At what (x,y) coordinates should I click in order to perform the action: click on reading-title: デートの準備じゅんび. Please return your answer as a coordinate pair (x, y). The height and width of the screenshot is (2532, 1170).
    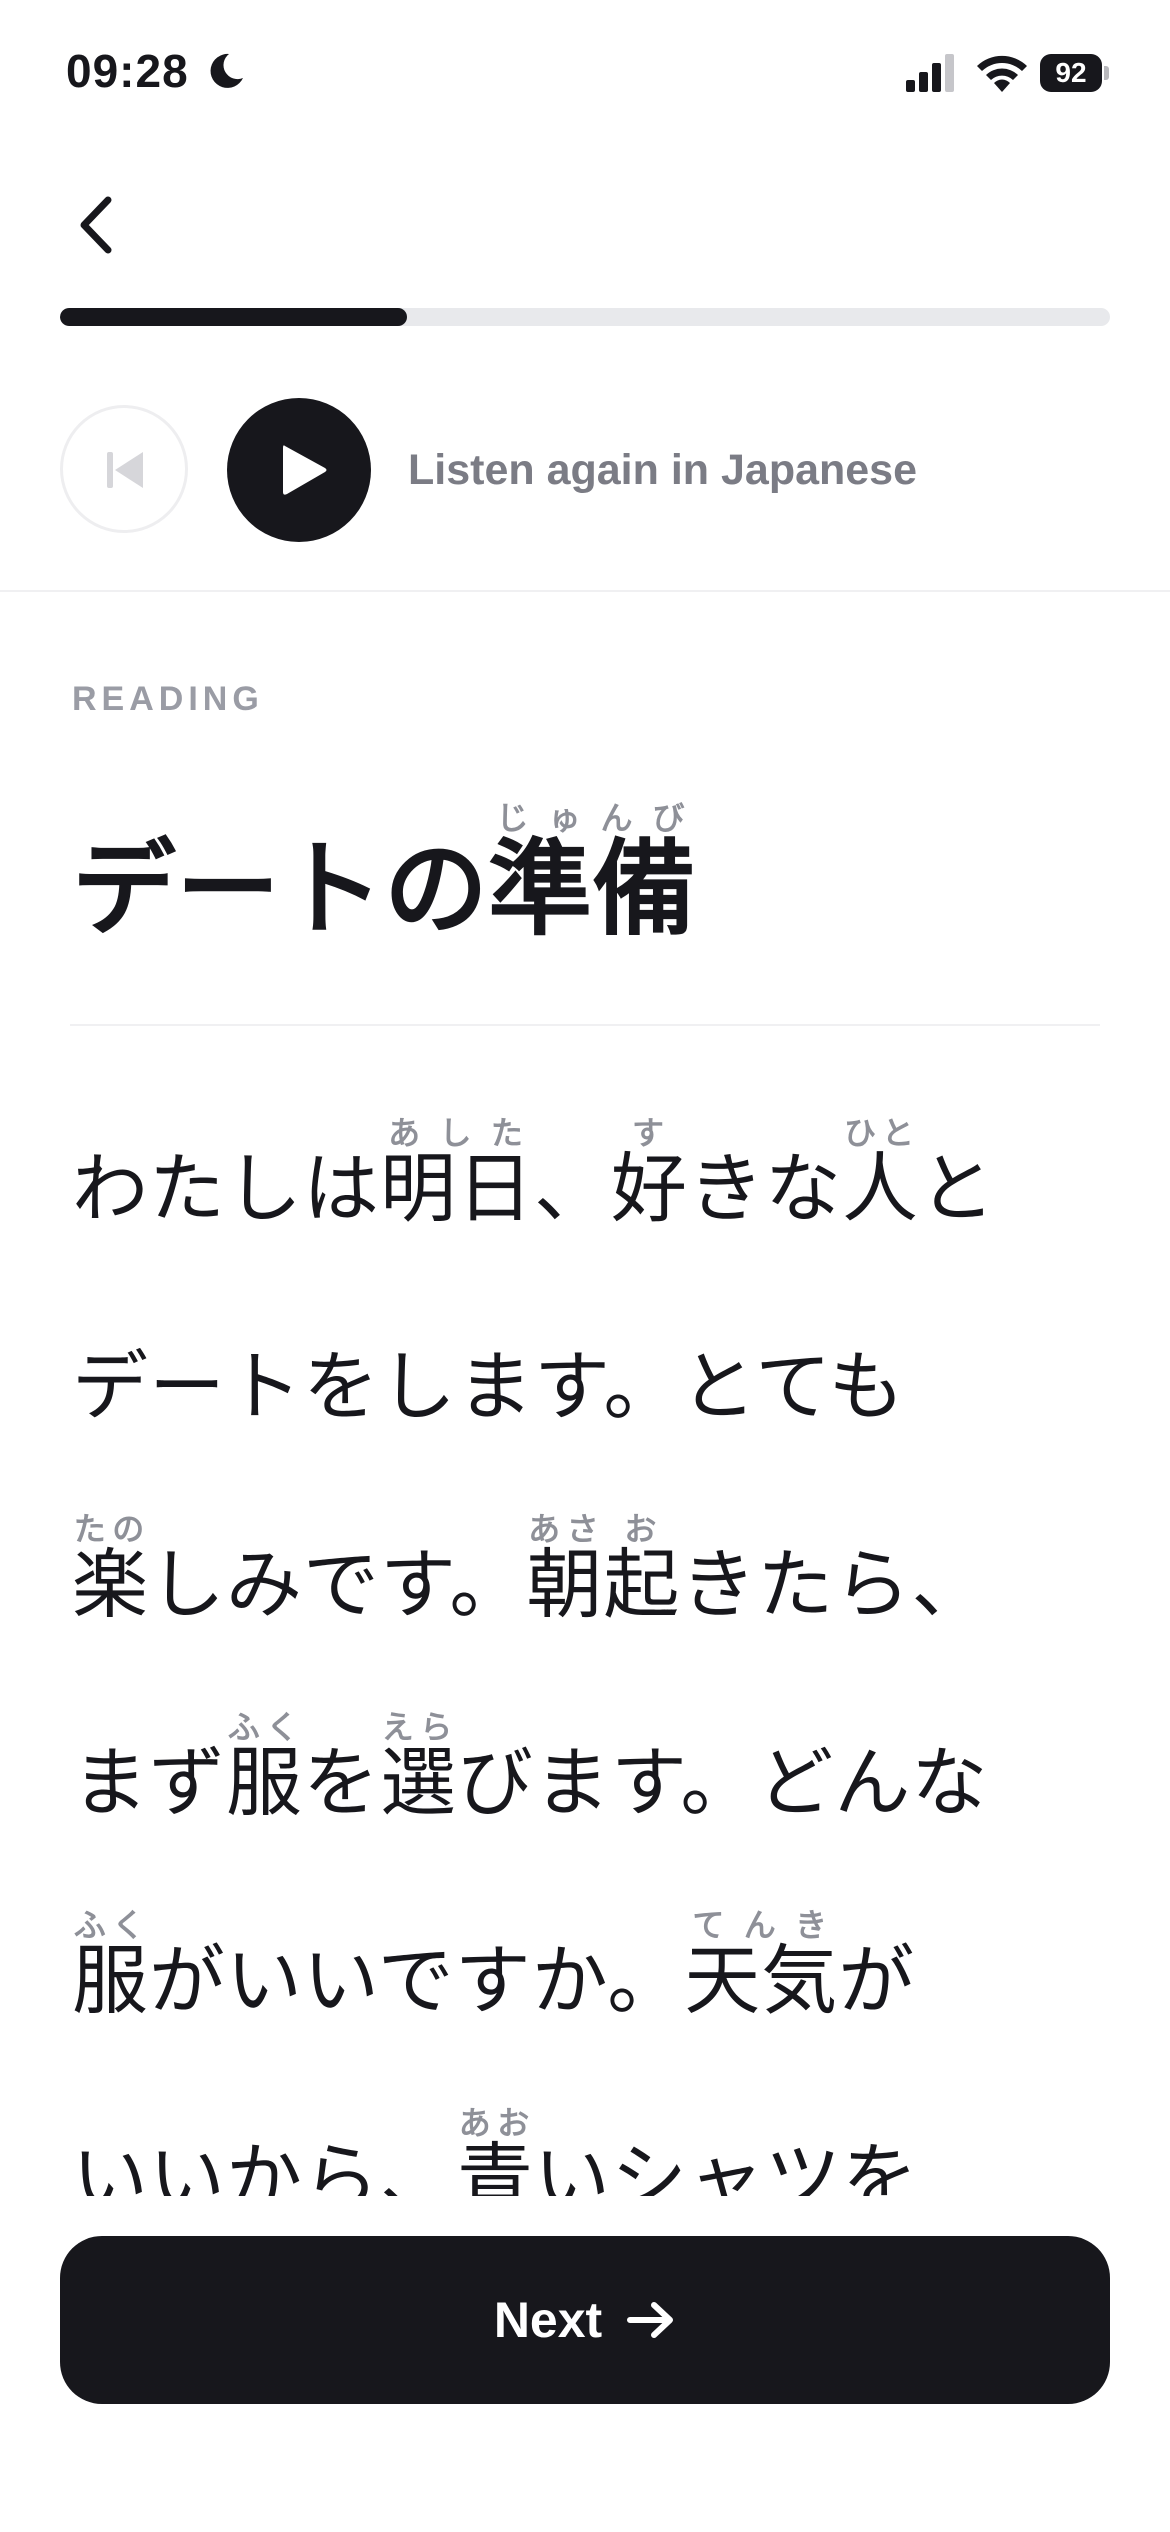
    Looking at the image, I should click on (384, 879).